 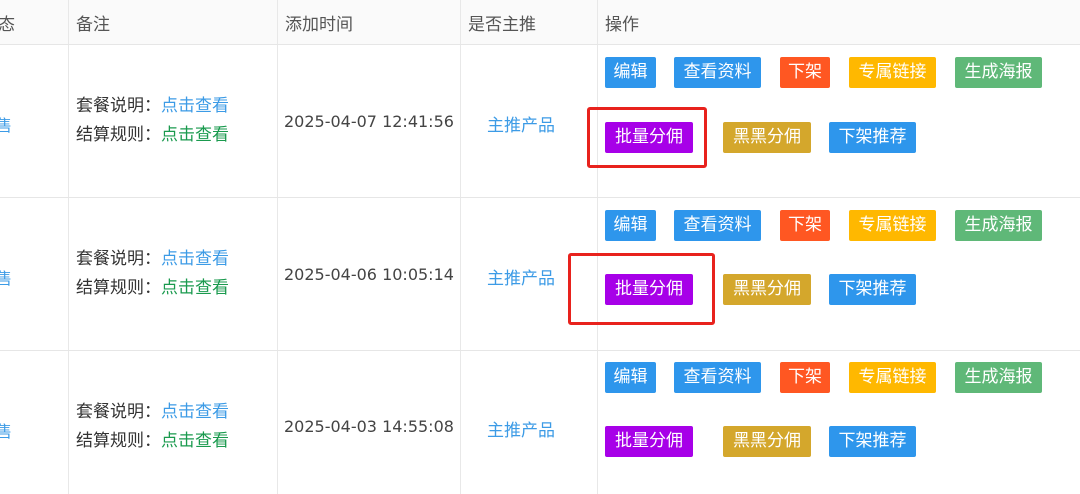 I want to click on header-actions: 操作, so click(x=622, y=25).